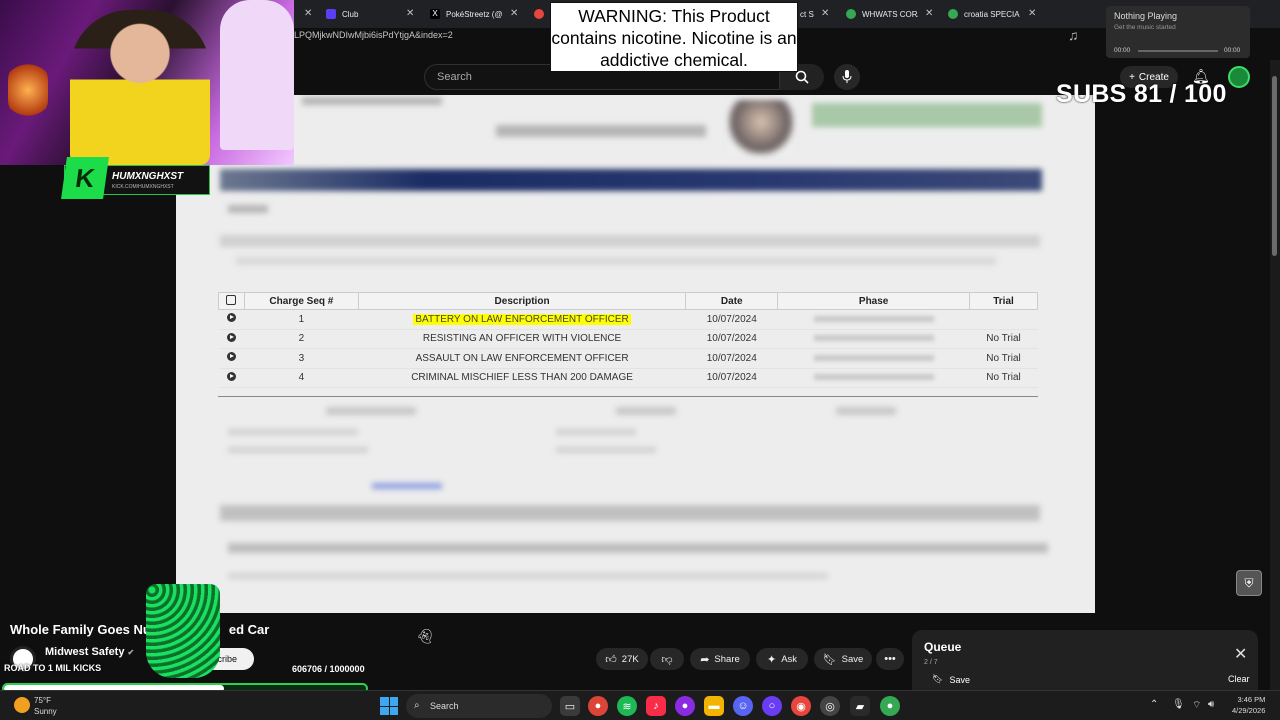  Describe the element at coordinates (843, 659) in the screenshot. I see `save-button: 🔖︎ Save` at that location.